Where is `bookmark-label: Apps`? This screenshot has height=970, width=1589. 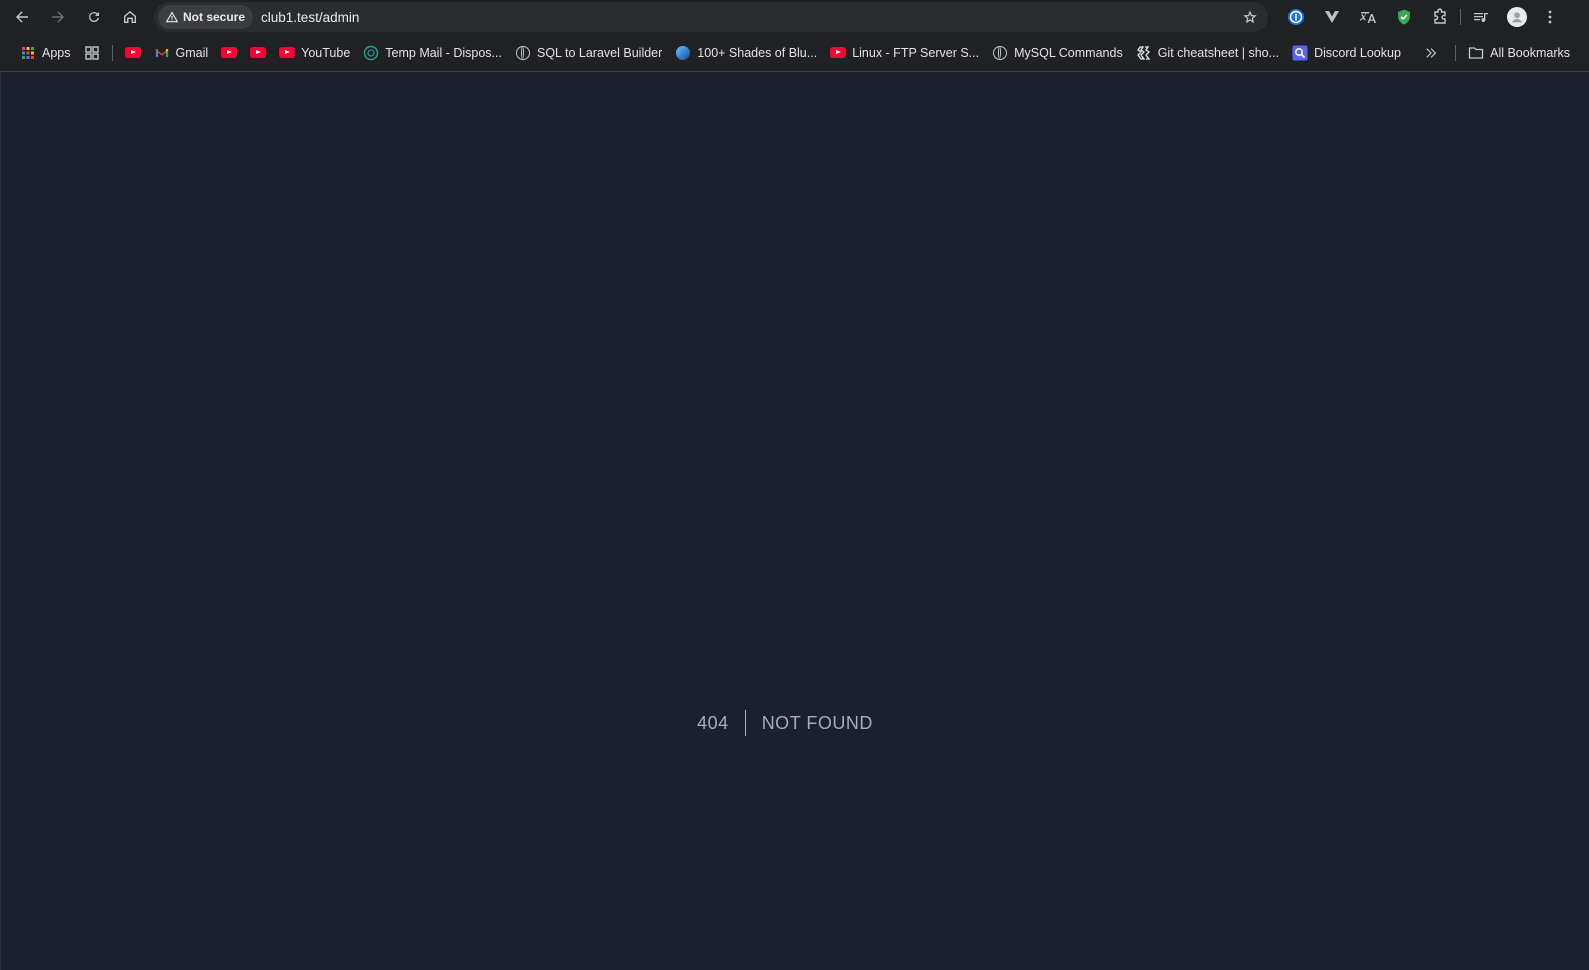 bookmark-label: Apps is located at coordinates (56, 52).